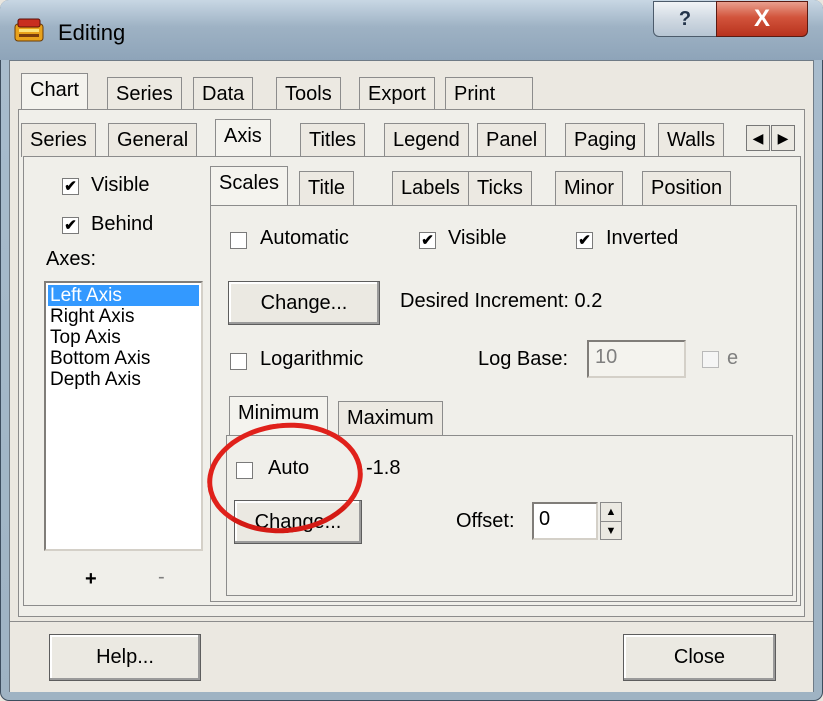  I want to click on window-title: Editing, so click(92, 32).